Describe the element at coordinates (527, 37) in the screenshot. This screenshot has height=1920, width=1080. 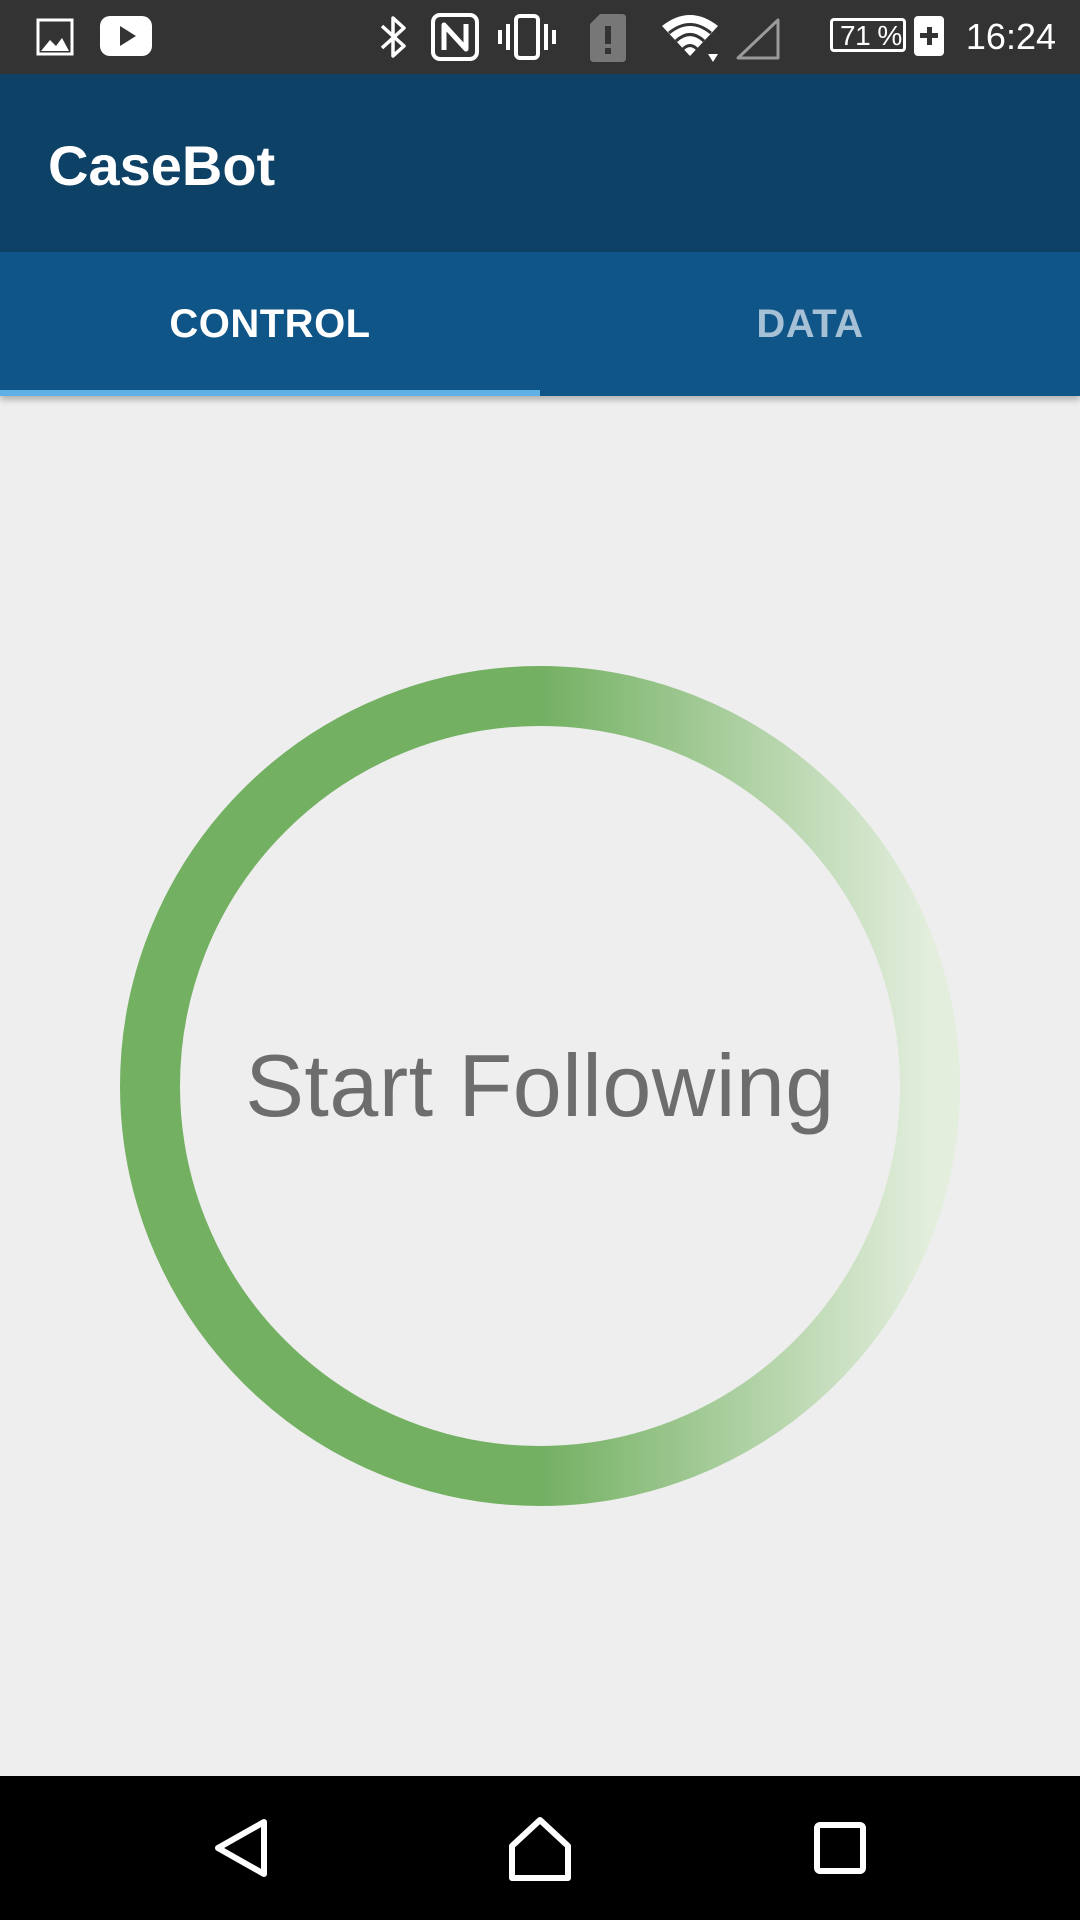
I see `vibrate-icon` at that location.